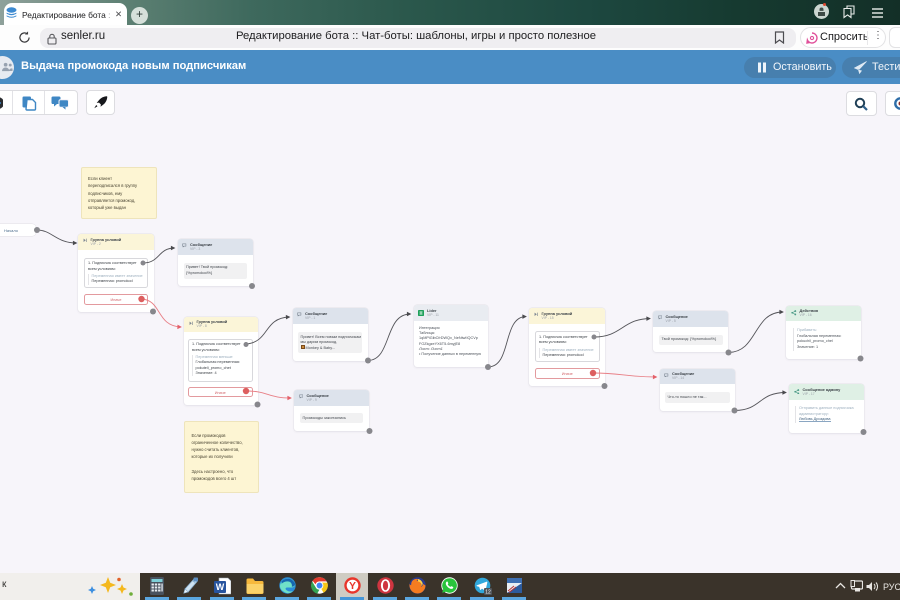 The width and height of the screenshot is (900, 600). Describe the element at coordinates (220, 587) in the screenshot. I see `svg-text: W` at that location.